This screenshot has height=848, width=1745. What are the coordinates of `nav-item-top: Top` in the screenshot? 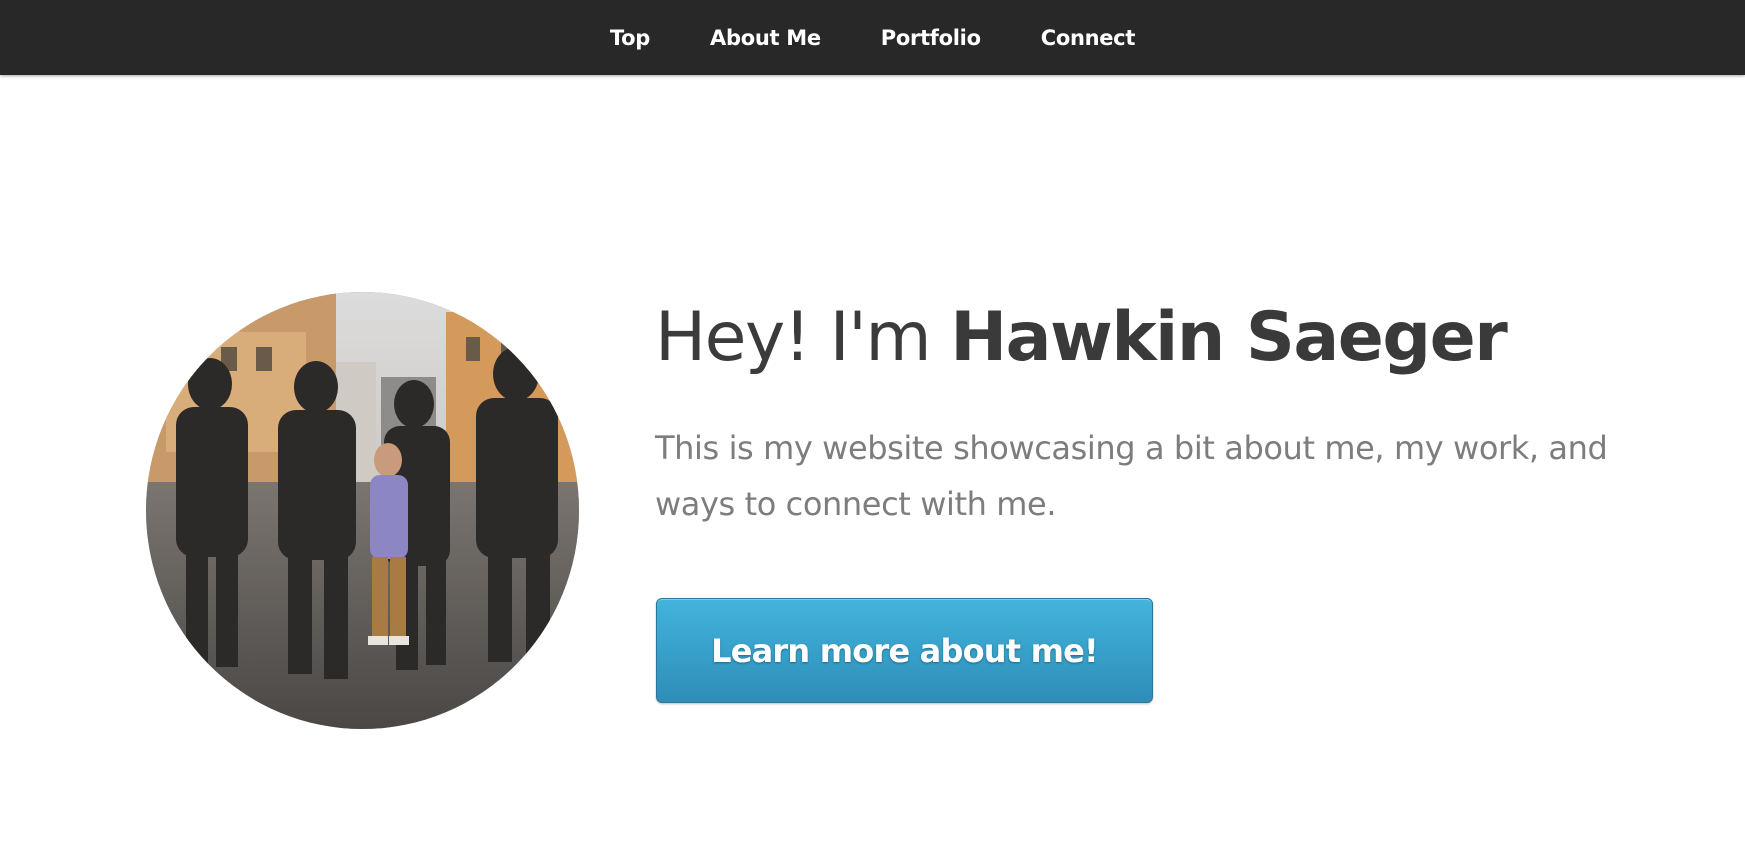 It's located at (630, 38).